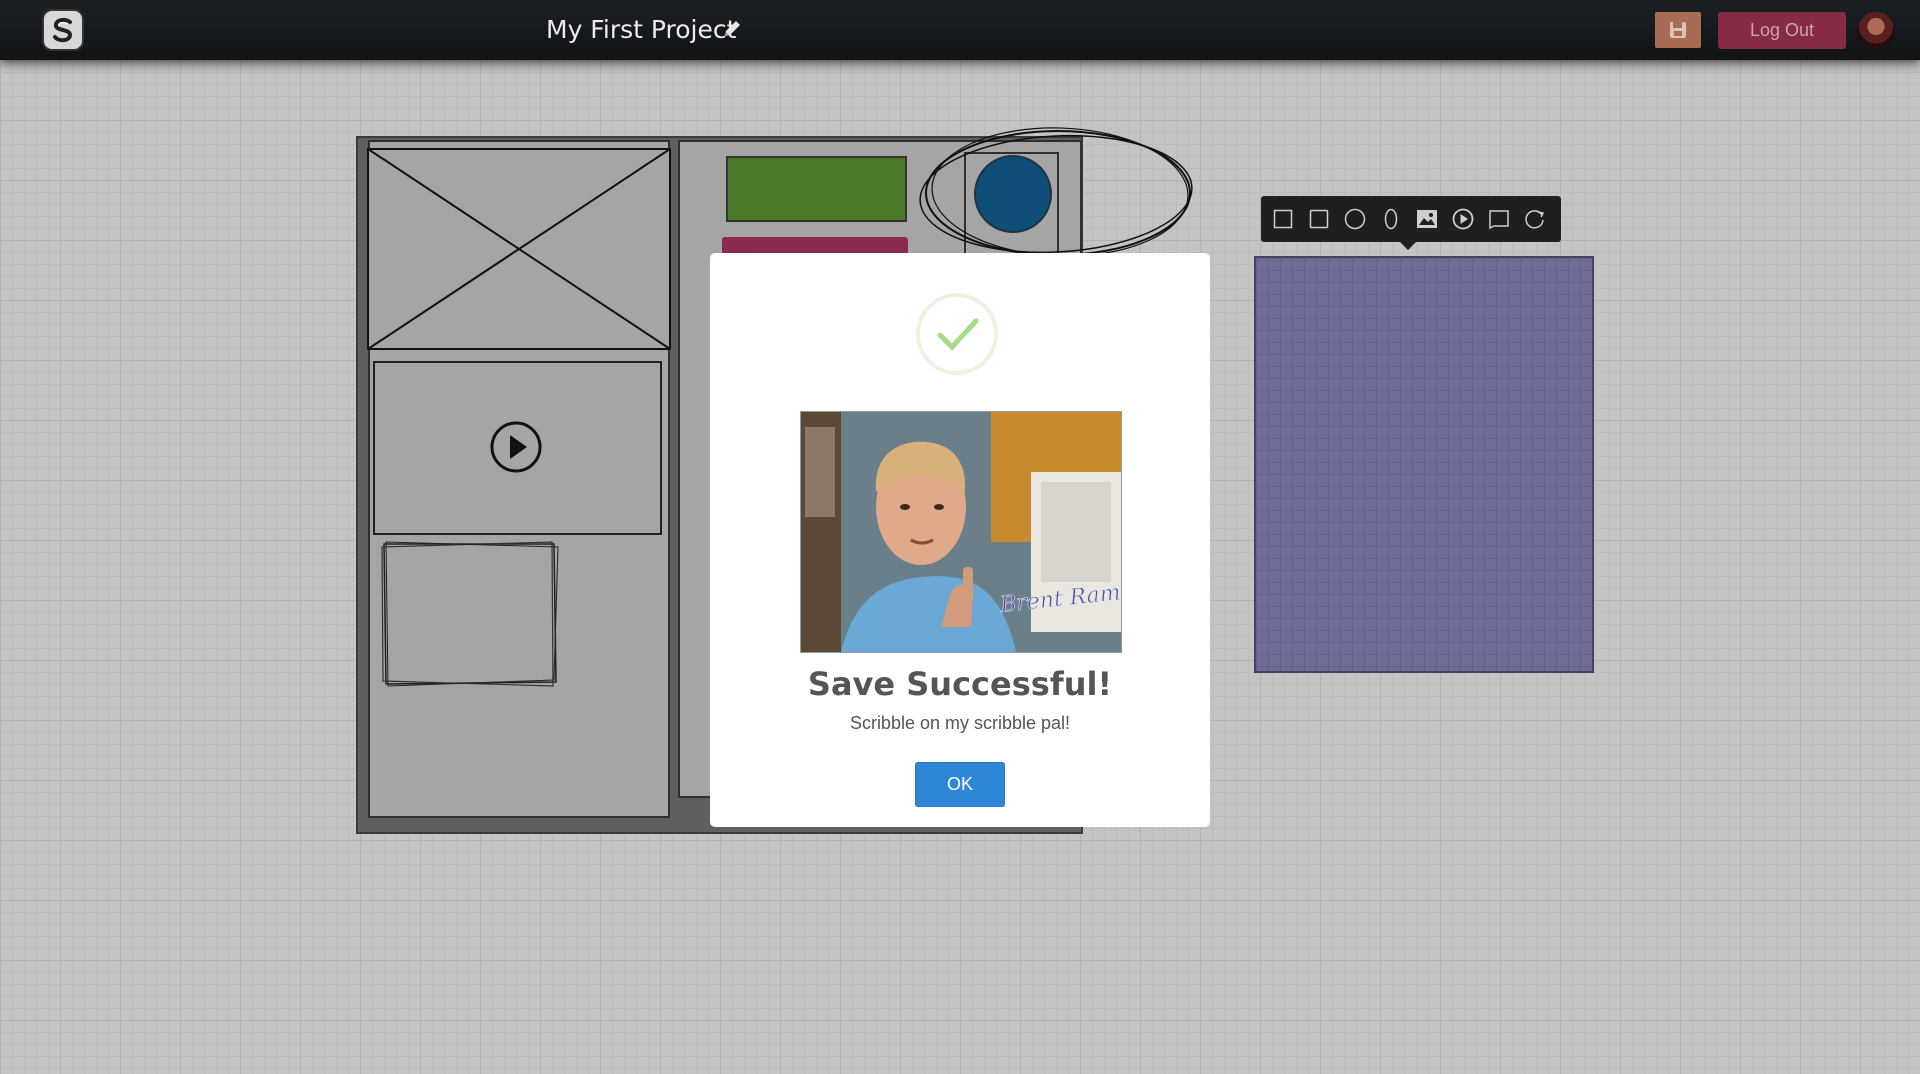 The height and width of the screenshot is (1074, 1920). I want to click on checkmark-icon, so click(958, 334).